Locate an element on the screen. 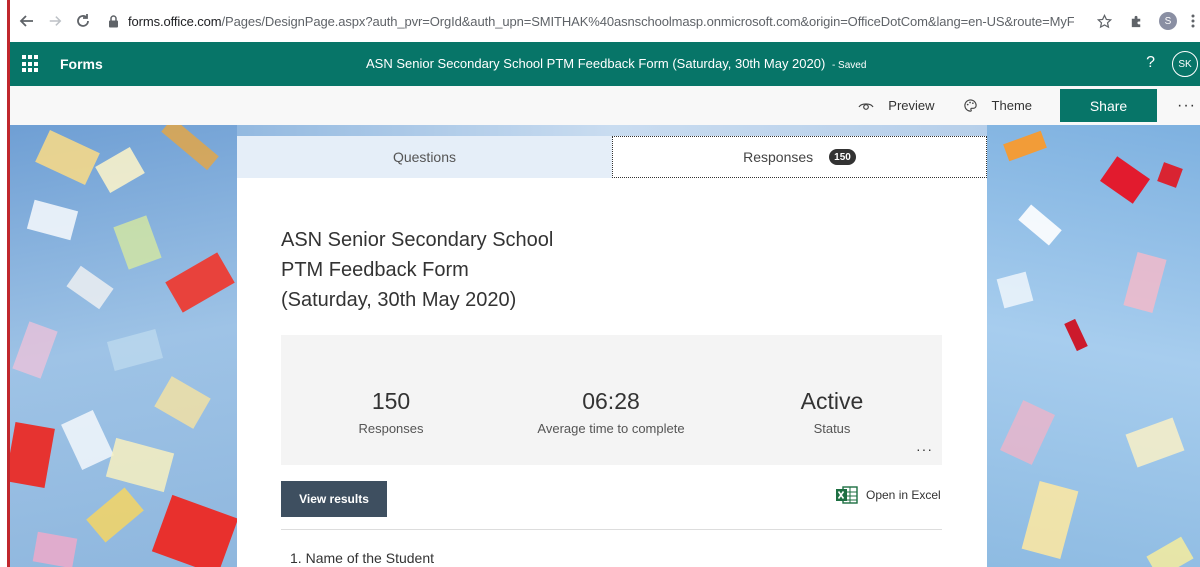  summary-more-options-icon: ··· is located at coordinates (924, 449).